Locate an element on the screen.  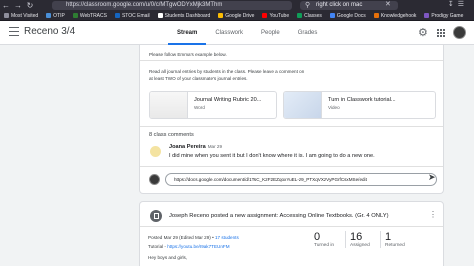
bookmark-label: OTIP is located at coordinates (59, 15).